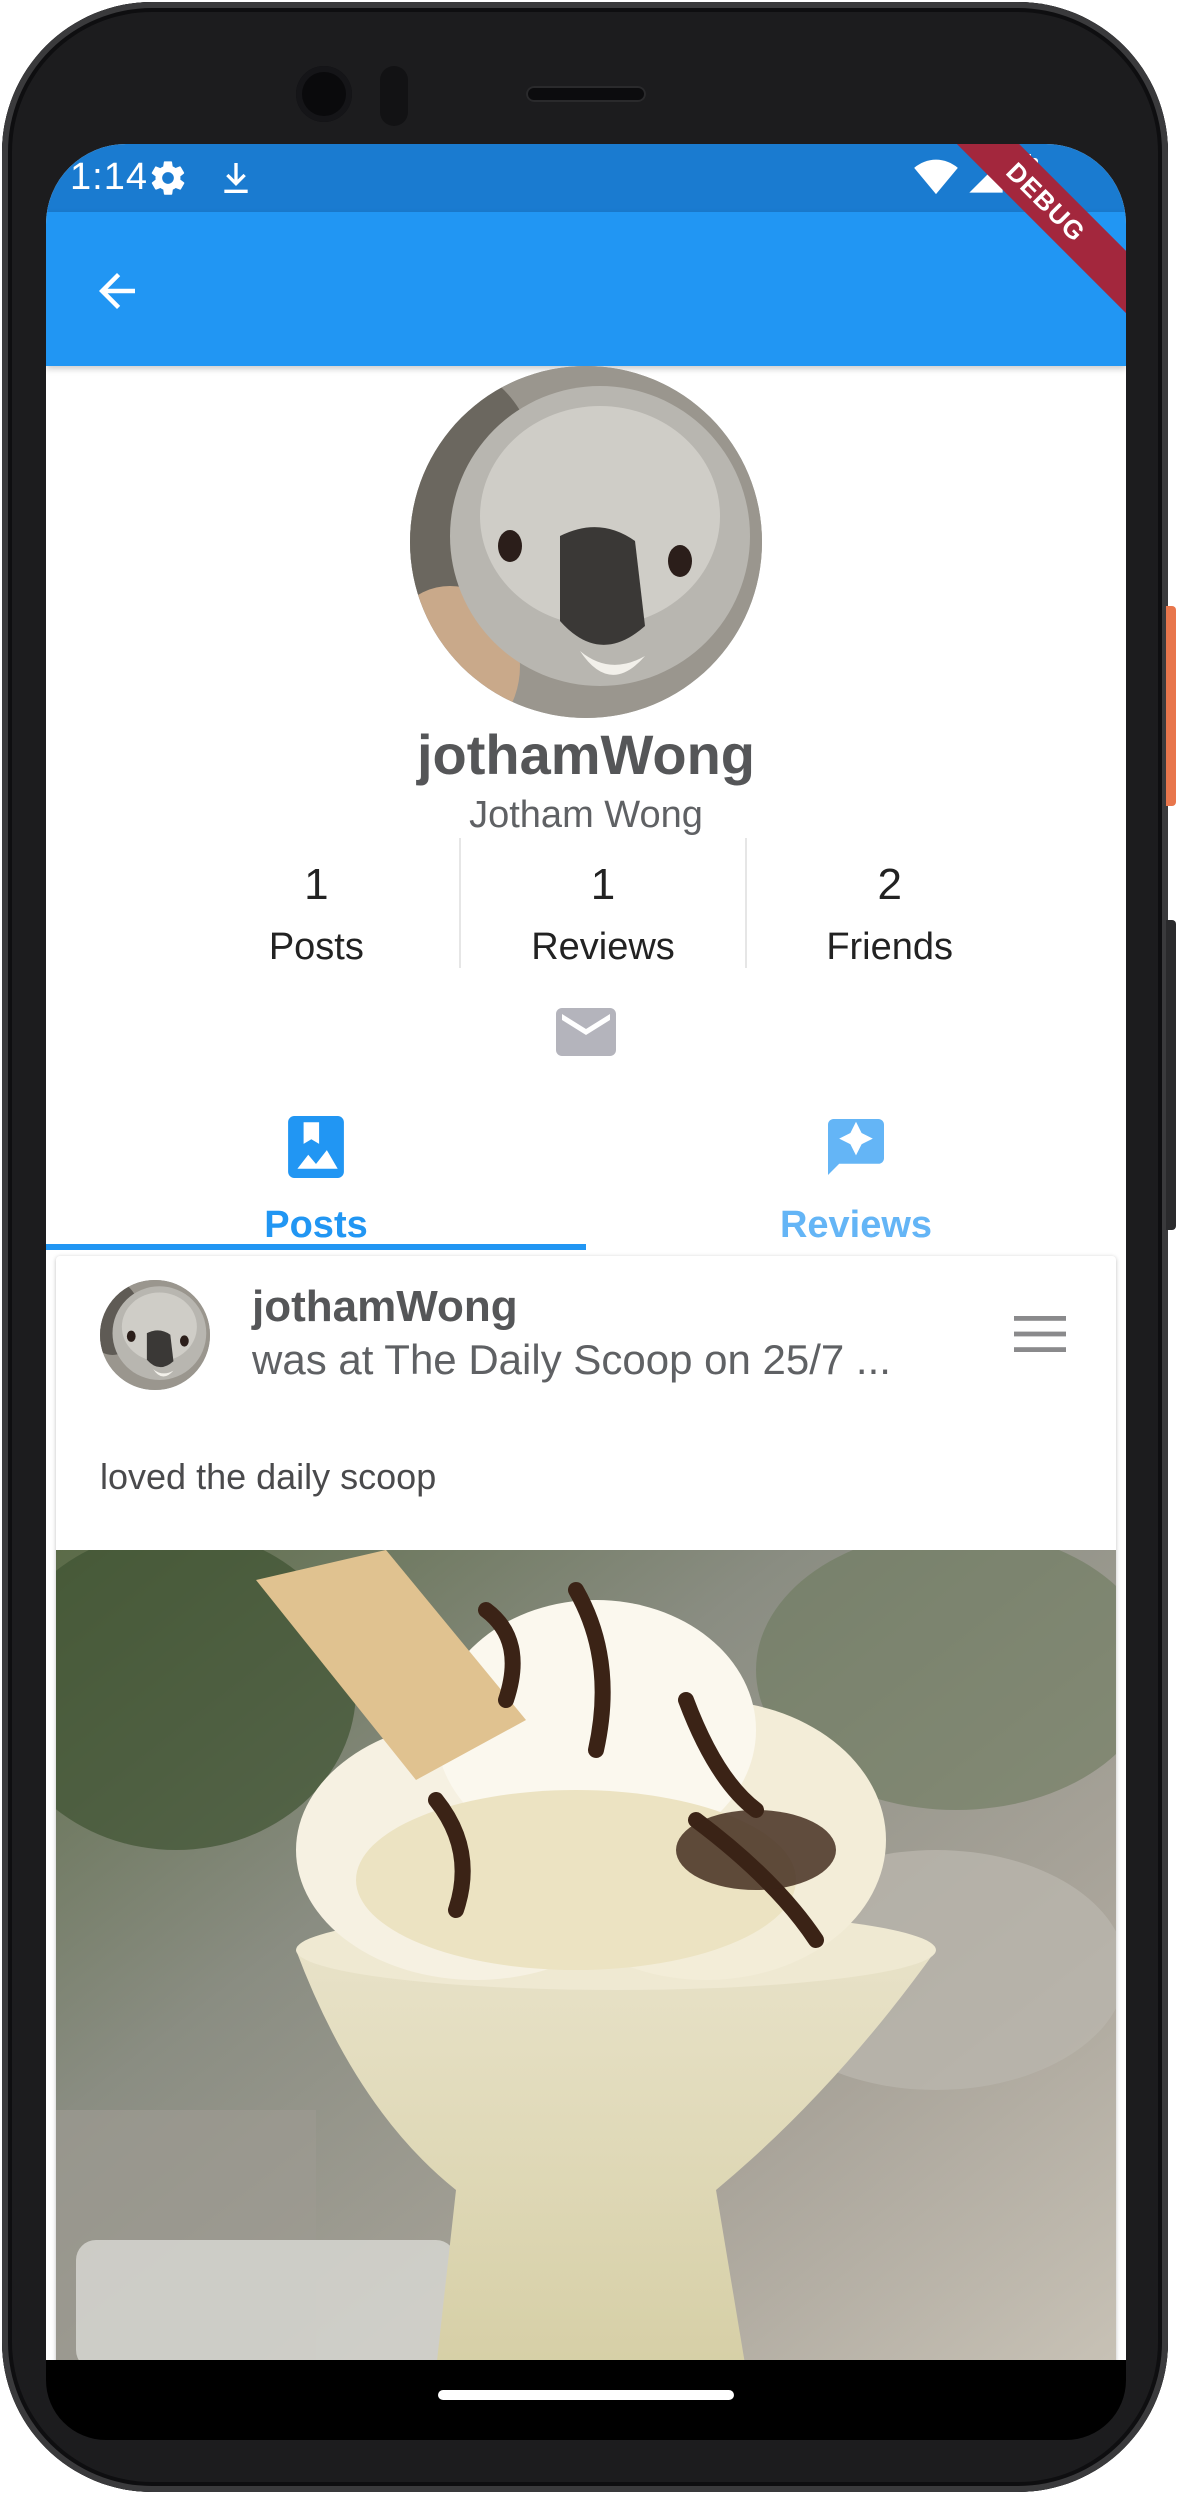 The image size is (1178, 2498). I want to click on wifi-icon, so click(936, 177).